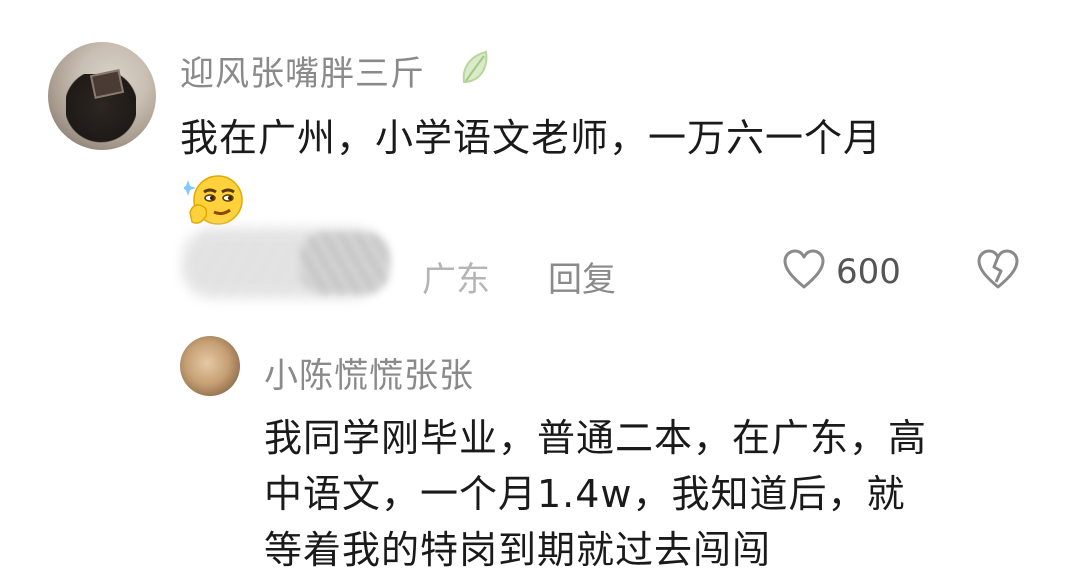 Image resolution: width=1080 pixels, height=588 pixels. Describe the element at coordinates (456, 280) in the screenshot. I see `comment-location: 广东` at that location.